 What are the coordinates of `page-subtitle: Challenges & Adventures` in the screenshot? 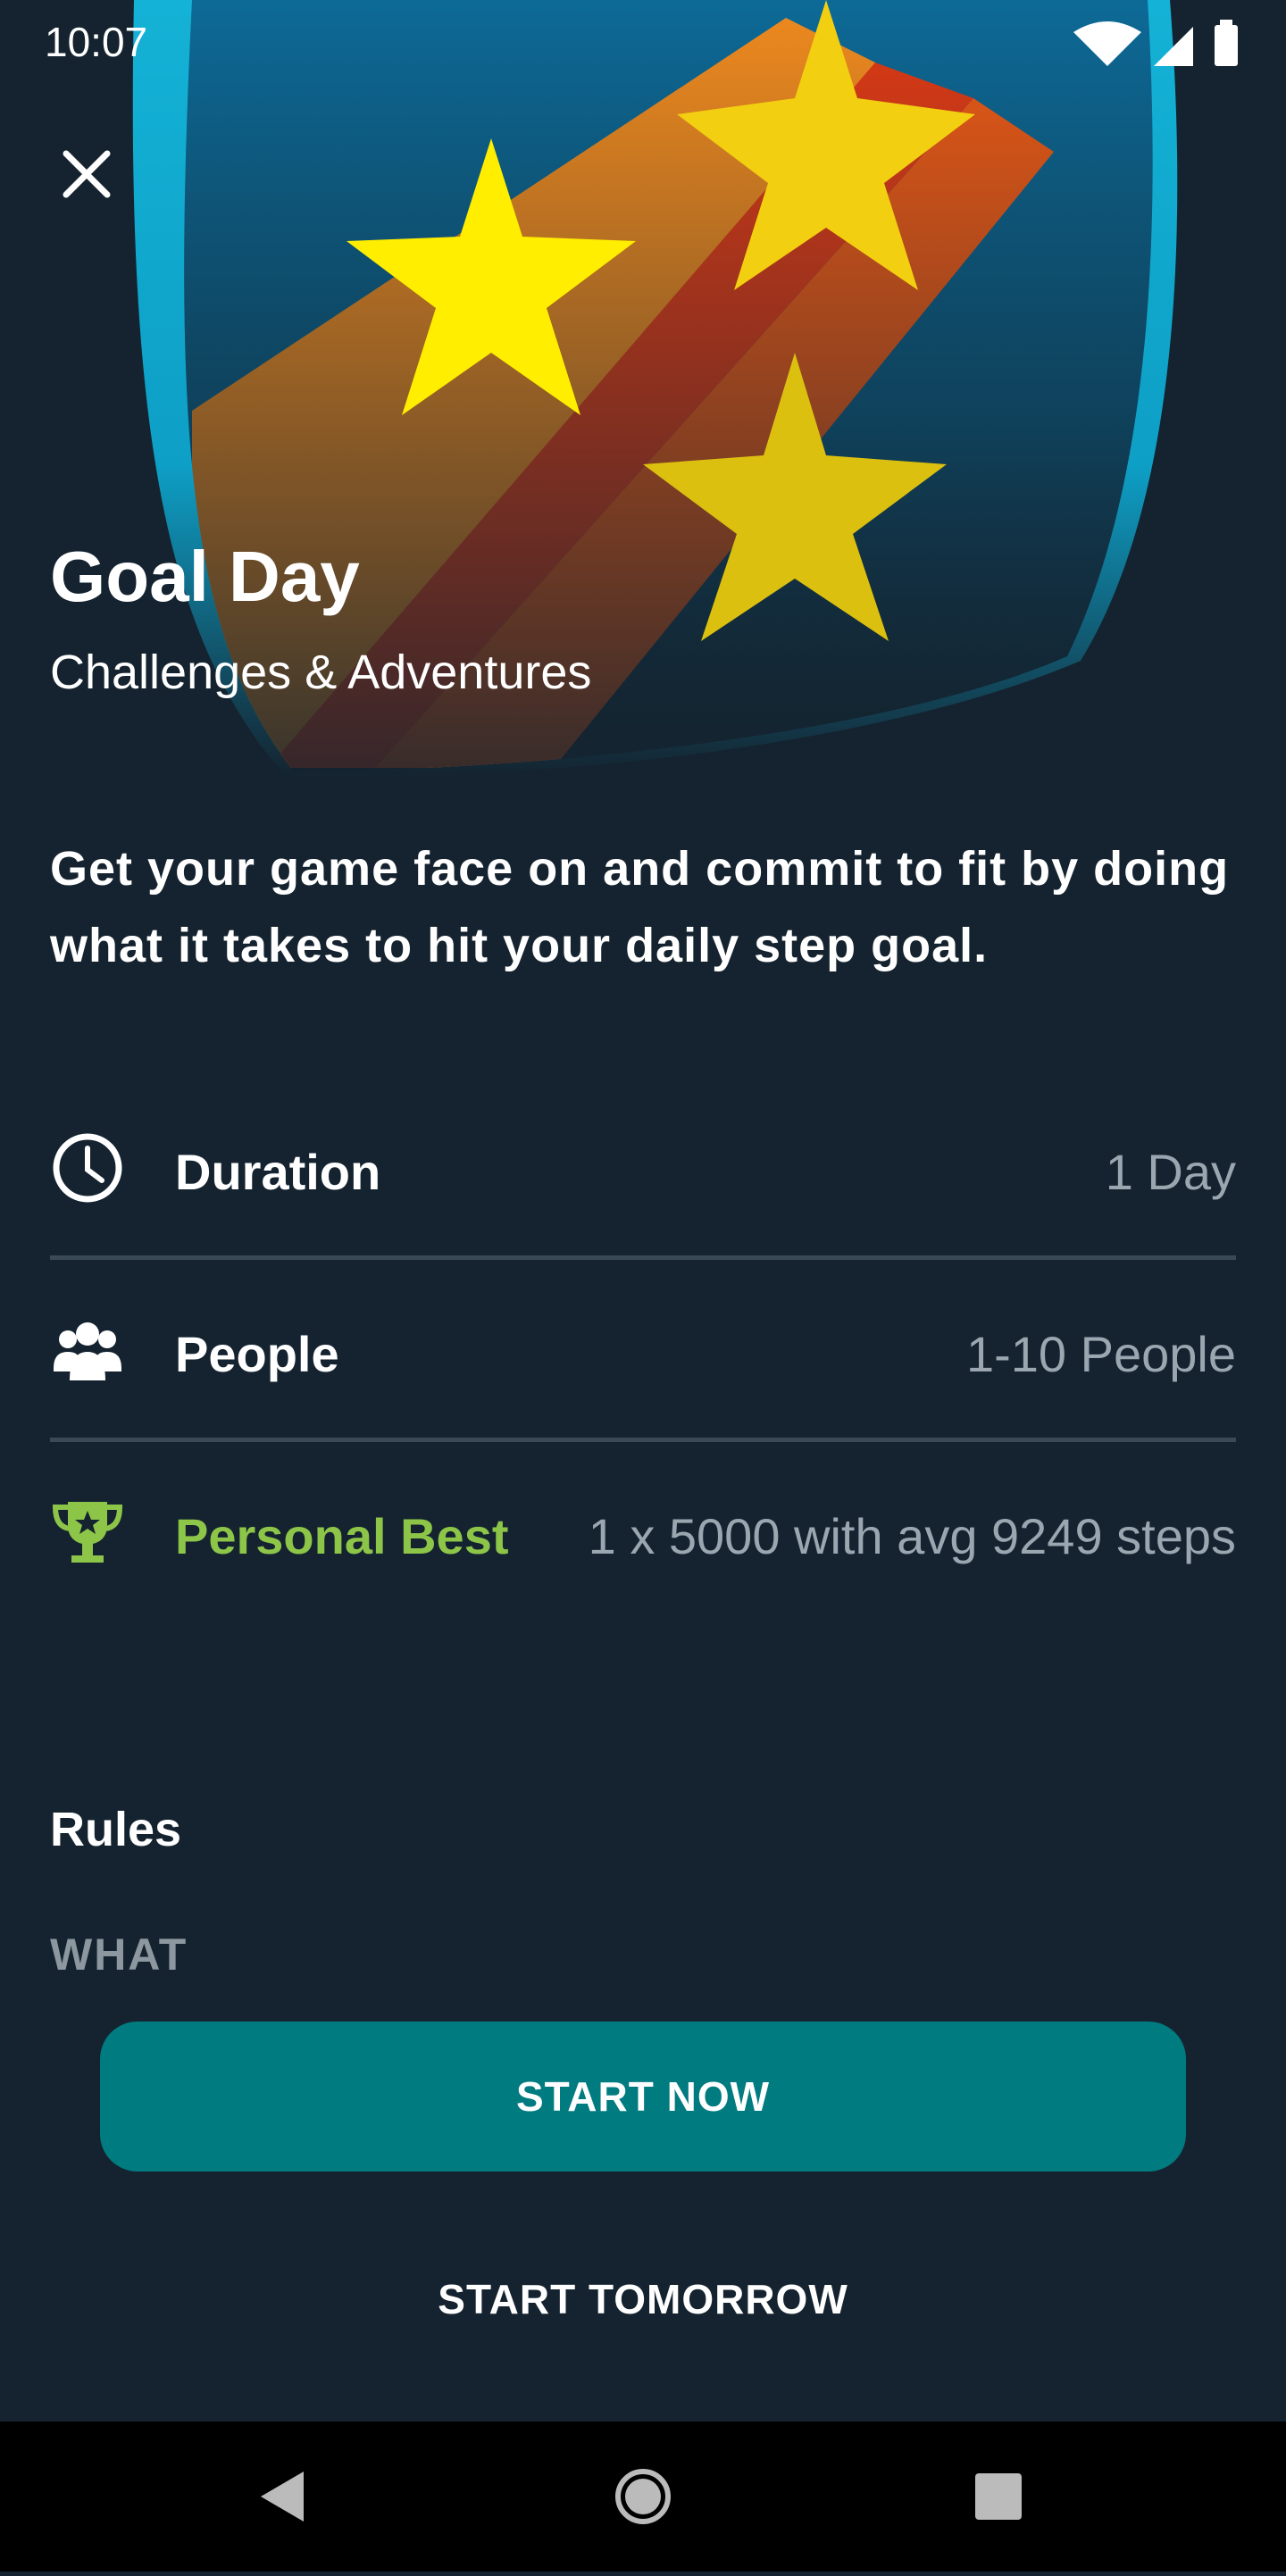 It's located at (321, 672).